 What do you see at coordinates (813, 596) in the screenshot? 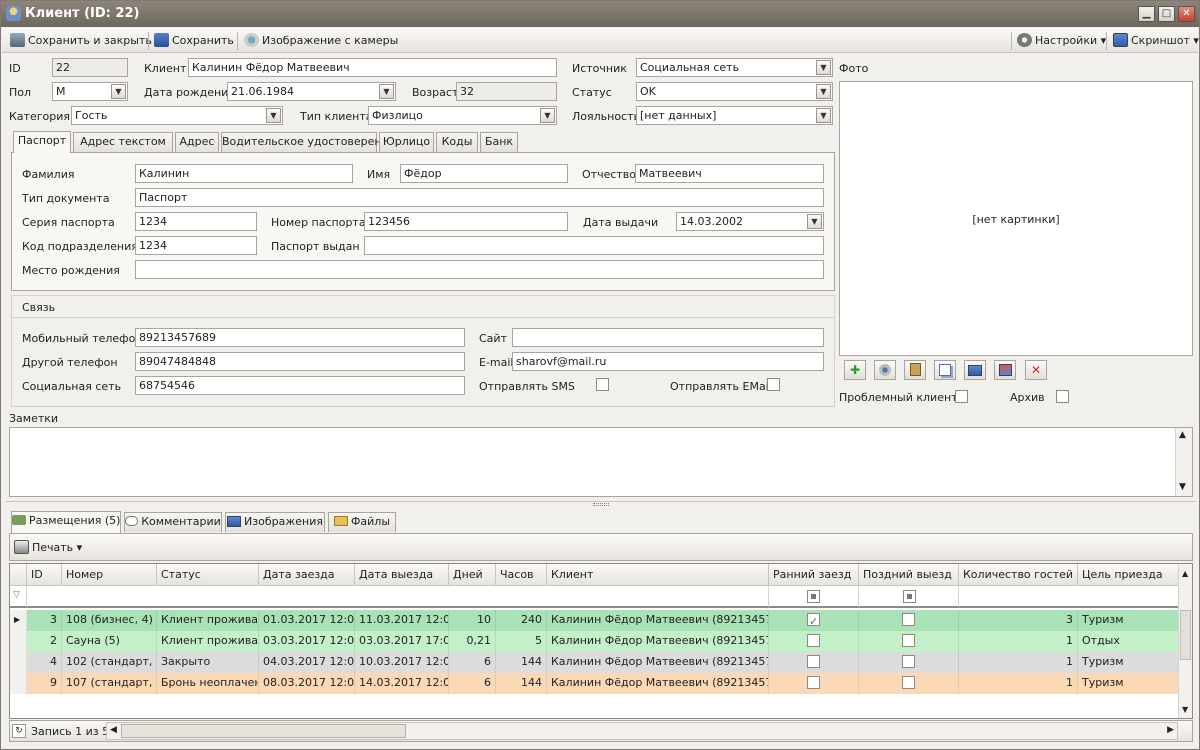
I see `filter-early-checkbox` at bounding box center [813, 596].